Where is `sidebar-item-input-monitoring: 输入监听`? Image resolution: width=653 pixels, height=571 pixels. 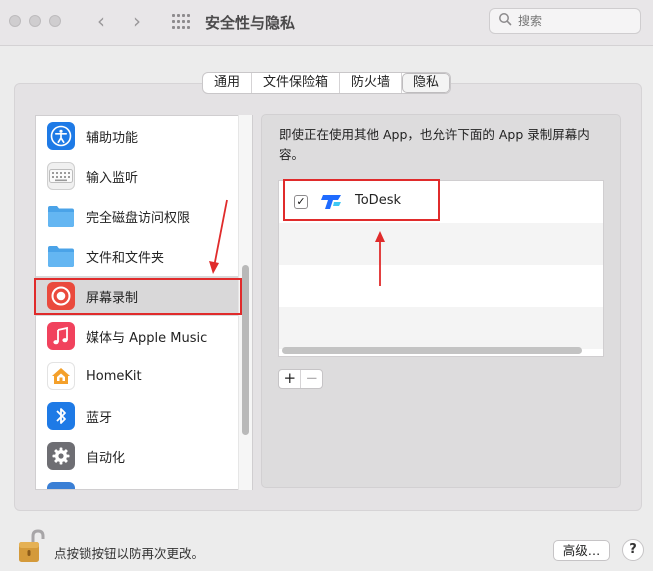
sidebar-item-input-monitoring: 输入监听 is located at coordinates (138, 176).